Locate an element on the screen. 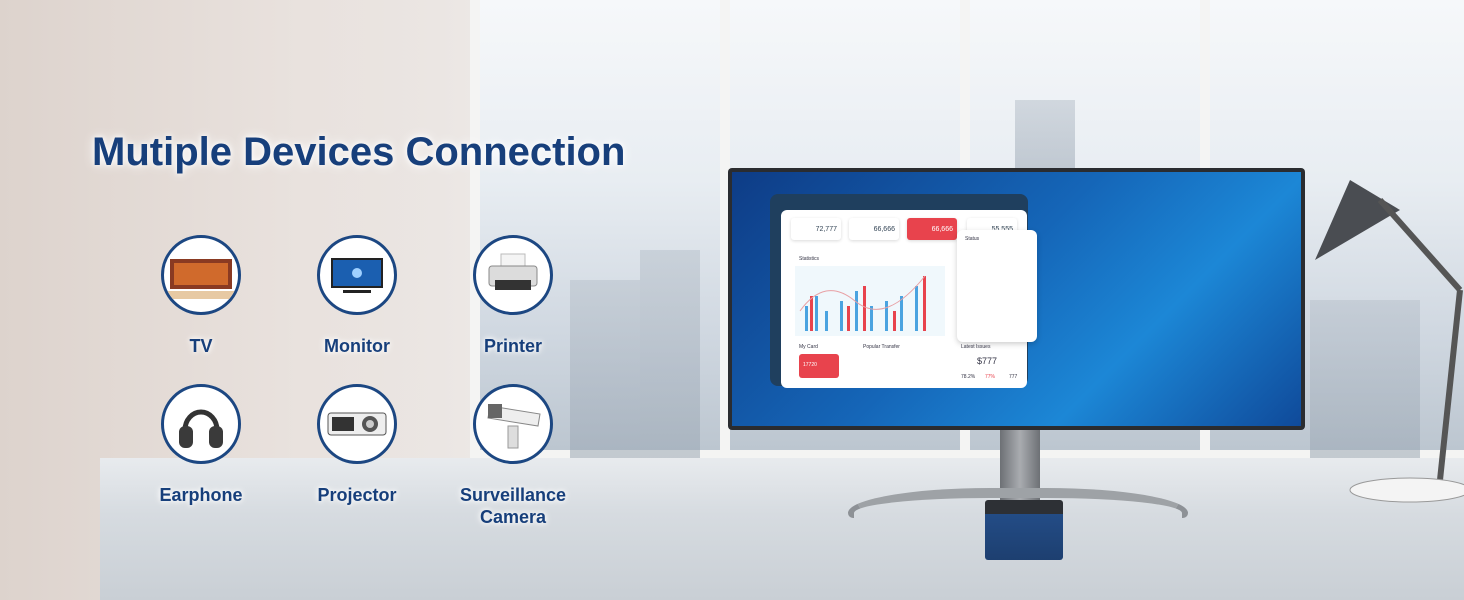  device-label: Printer is located at coordinates (513, 346).